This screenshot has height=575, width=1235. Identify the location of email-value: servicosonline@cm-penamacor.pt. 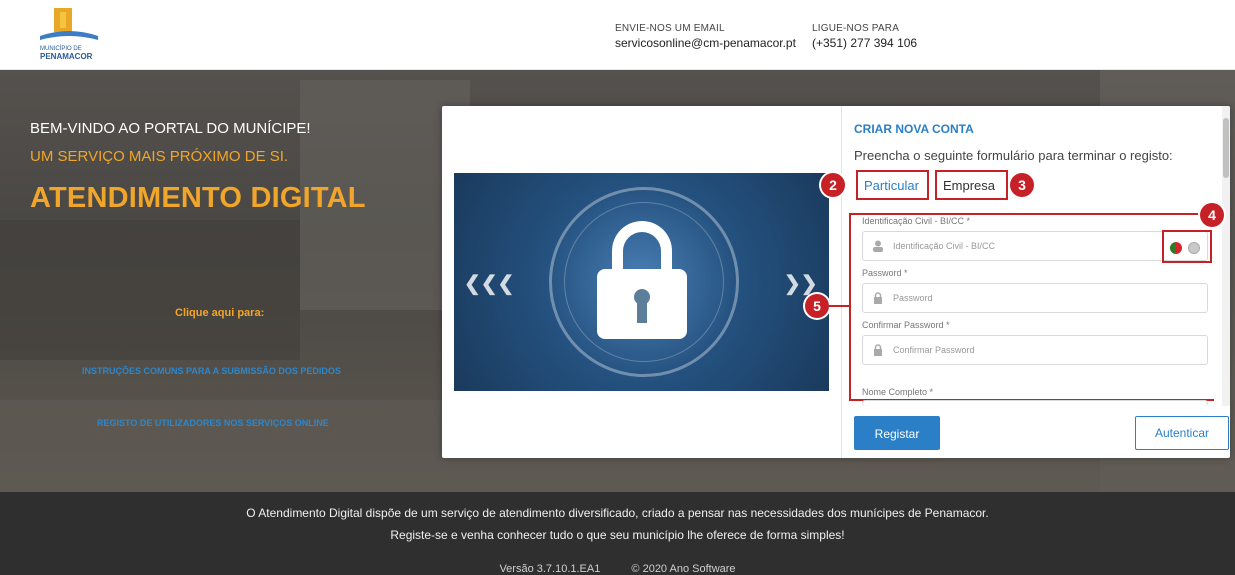
(705, 43).